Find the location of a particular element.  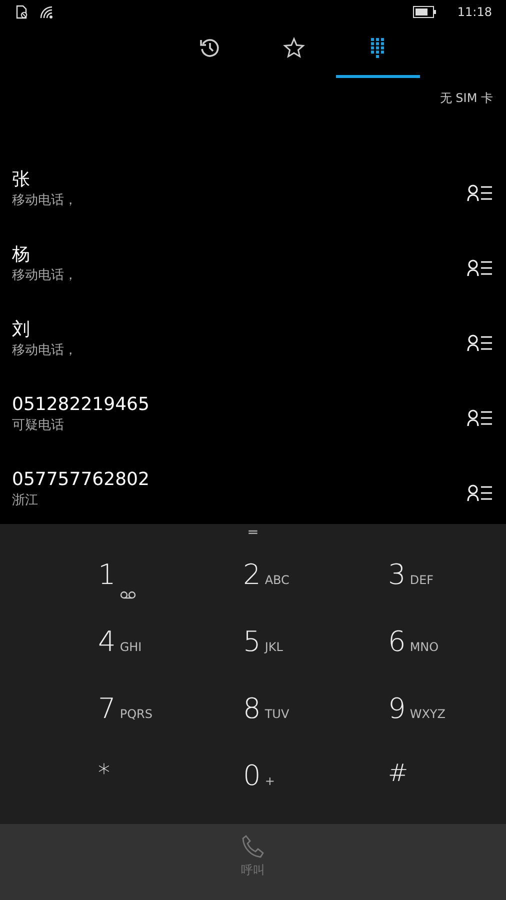

dial-key: 7 PQRS is located at coordinates (170, 711).